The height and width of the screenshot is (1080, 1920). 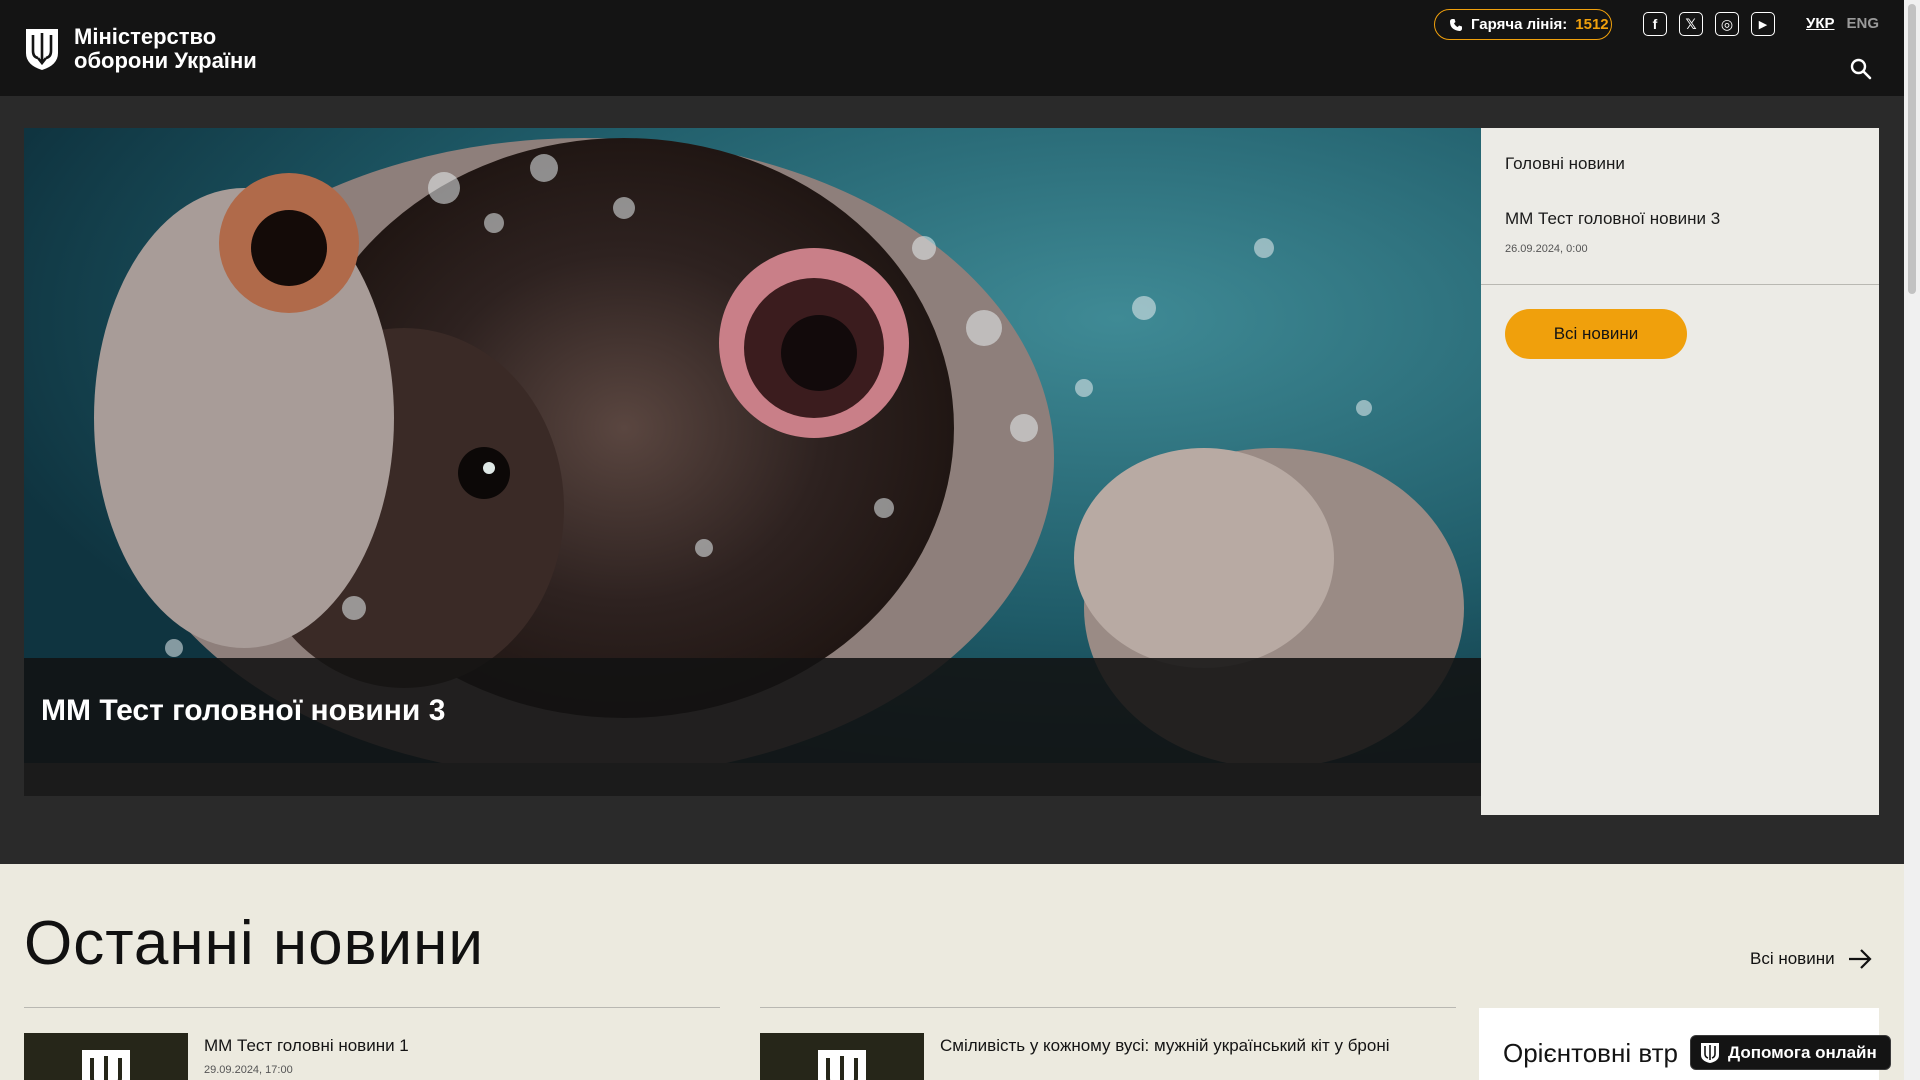 What do you see at coordinates (1519, 24) in the screenshot?
I see `hotline-label: Гаряча лінія:` at bounding box center [1519, 24].